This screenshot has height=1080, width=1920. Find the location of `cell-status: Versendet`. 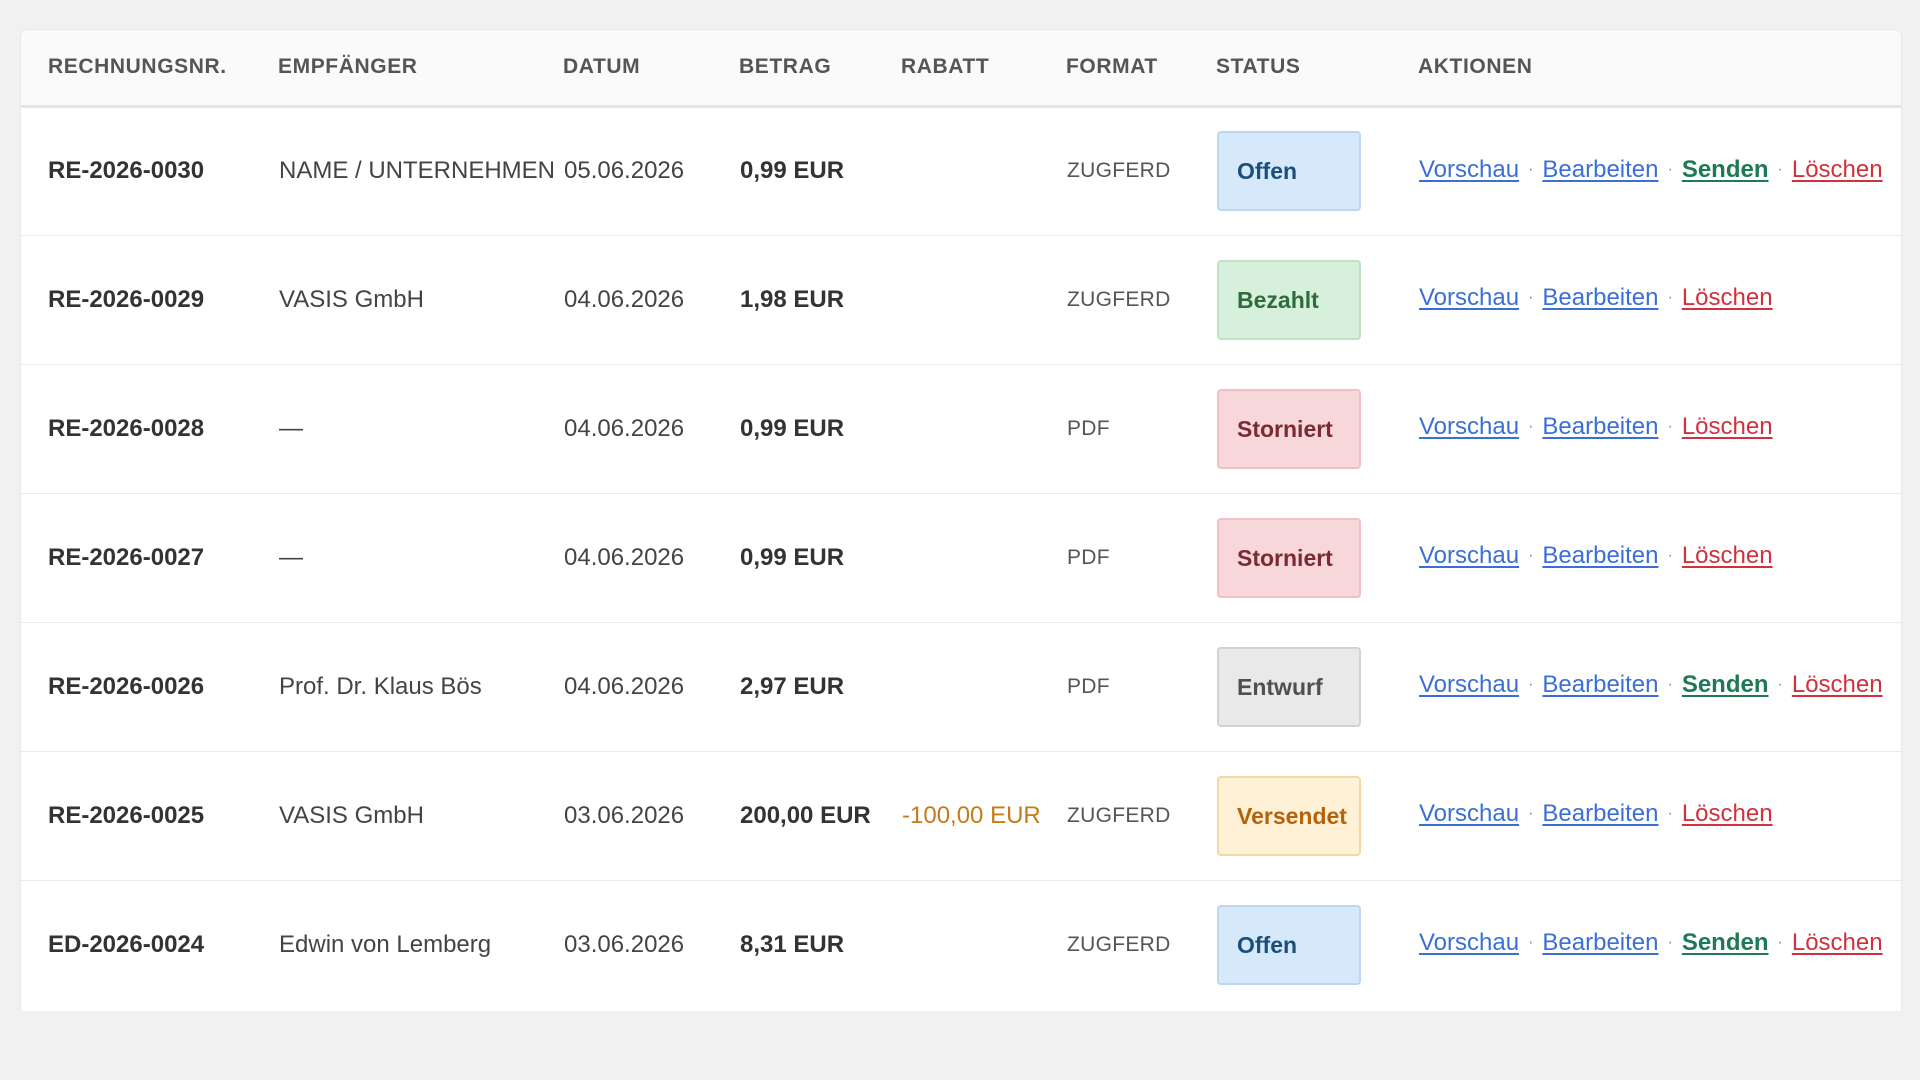

cell-status: Versendet is located at coordinates (1317, 815).